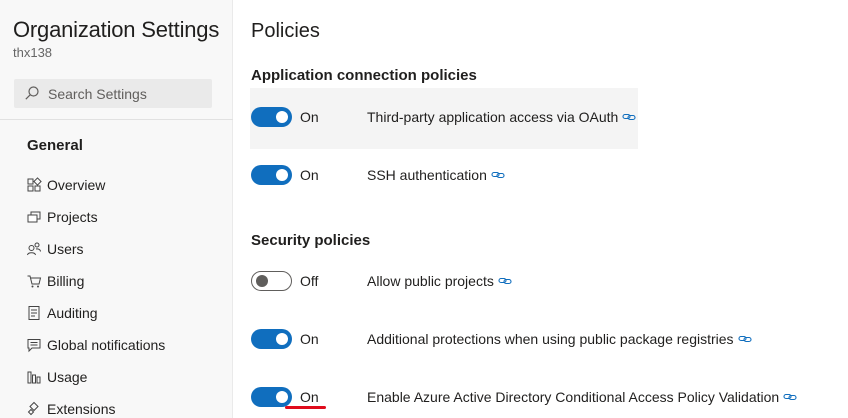 Image resolution: width=848 pixels, height=418 pixels. What do you see at coordinates (305, 407) in the screenshot?
I see `annotation-underline` at bounding box center [305, 407].